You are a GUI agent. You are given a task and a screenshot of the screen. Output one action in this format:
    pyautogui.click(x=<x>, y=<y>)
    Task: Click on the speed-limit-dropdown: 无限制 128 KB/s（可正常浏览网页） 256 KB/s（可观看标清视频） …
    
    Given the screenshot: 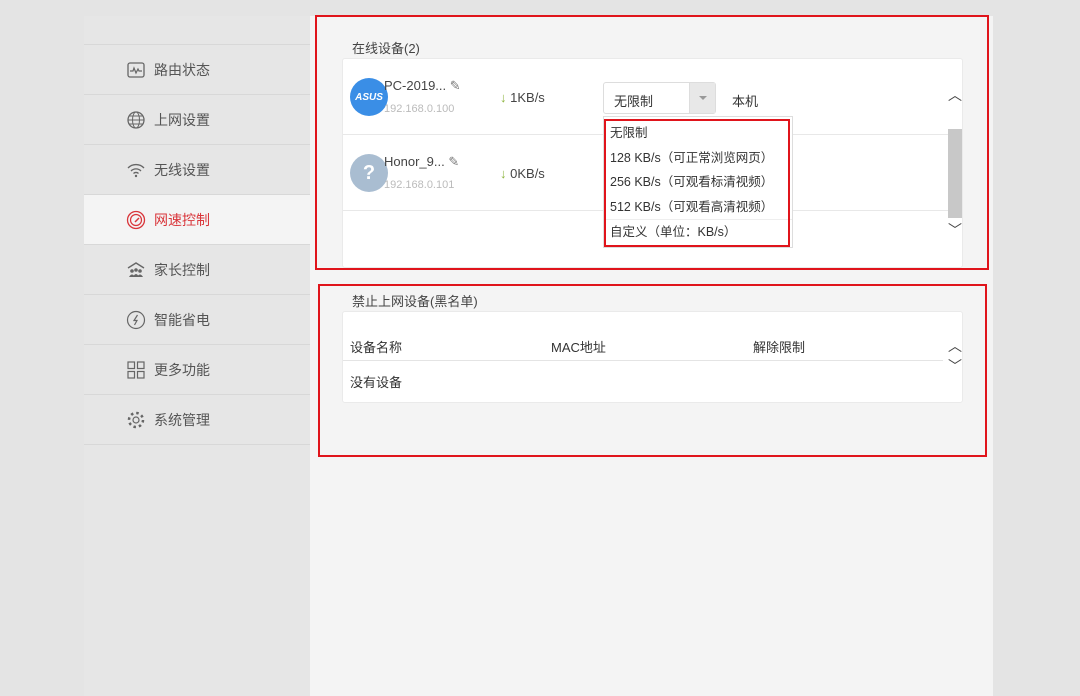 What is the action you would take?
    pyautogui.click(x=698, y=182)
    